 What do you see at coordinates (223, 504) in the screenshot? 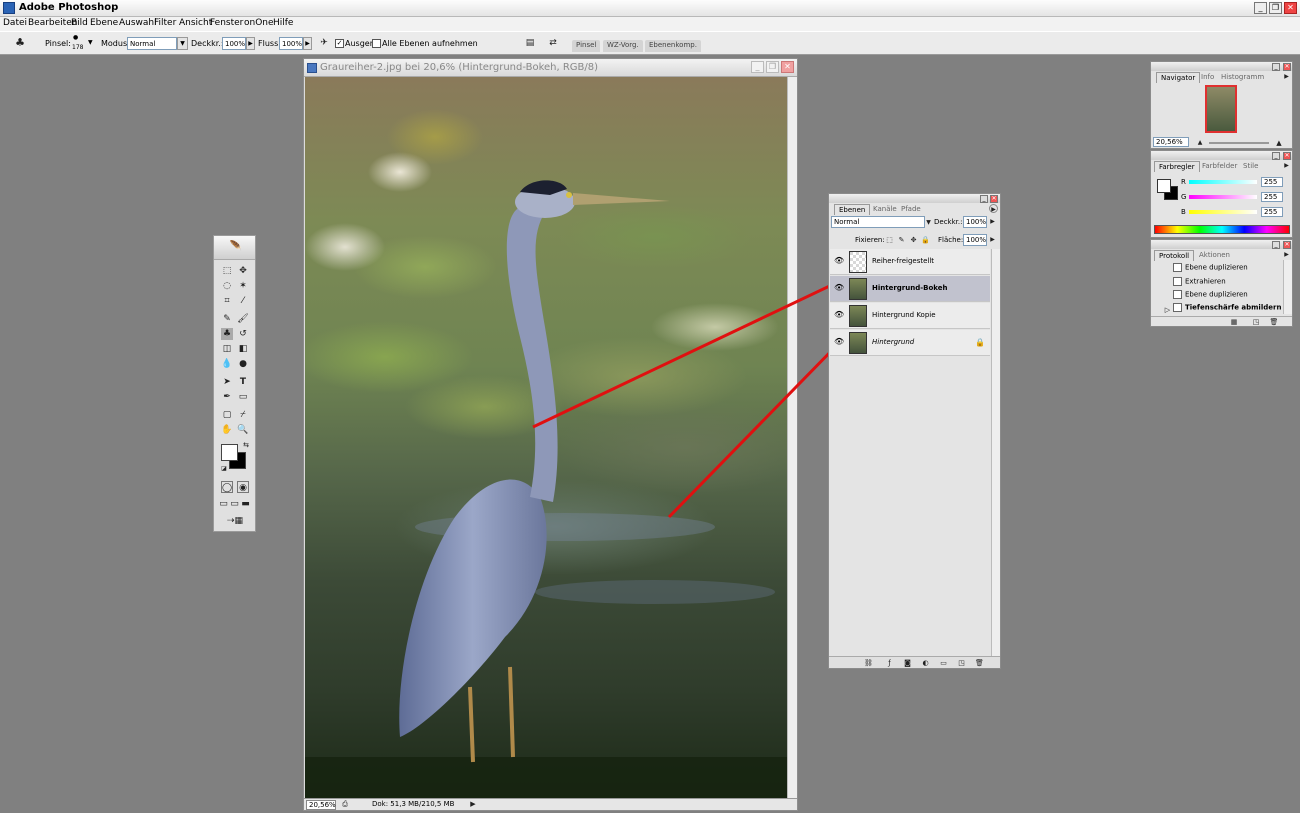
I see `screen-mode-standard-icon: ▭` at bounding box center [223, 504].